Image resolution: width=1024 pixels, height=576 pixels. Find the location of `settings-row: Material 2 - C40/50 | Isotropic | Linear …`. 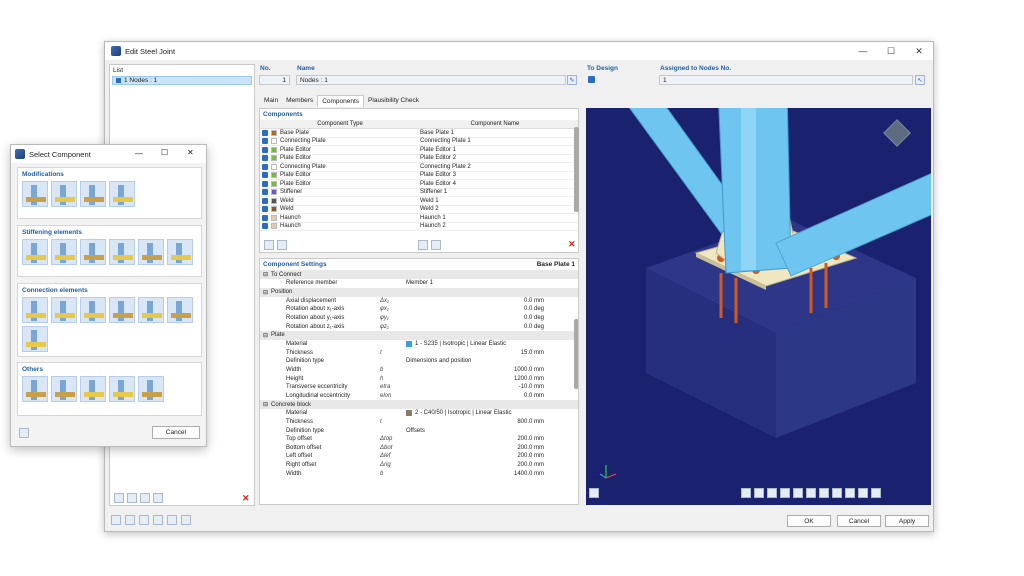

settings-row: Material 2 - C40/50 | Isotropic | Linear … is located at coordinates (419, 413).